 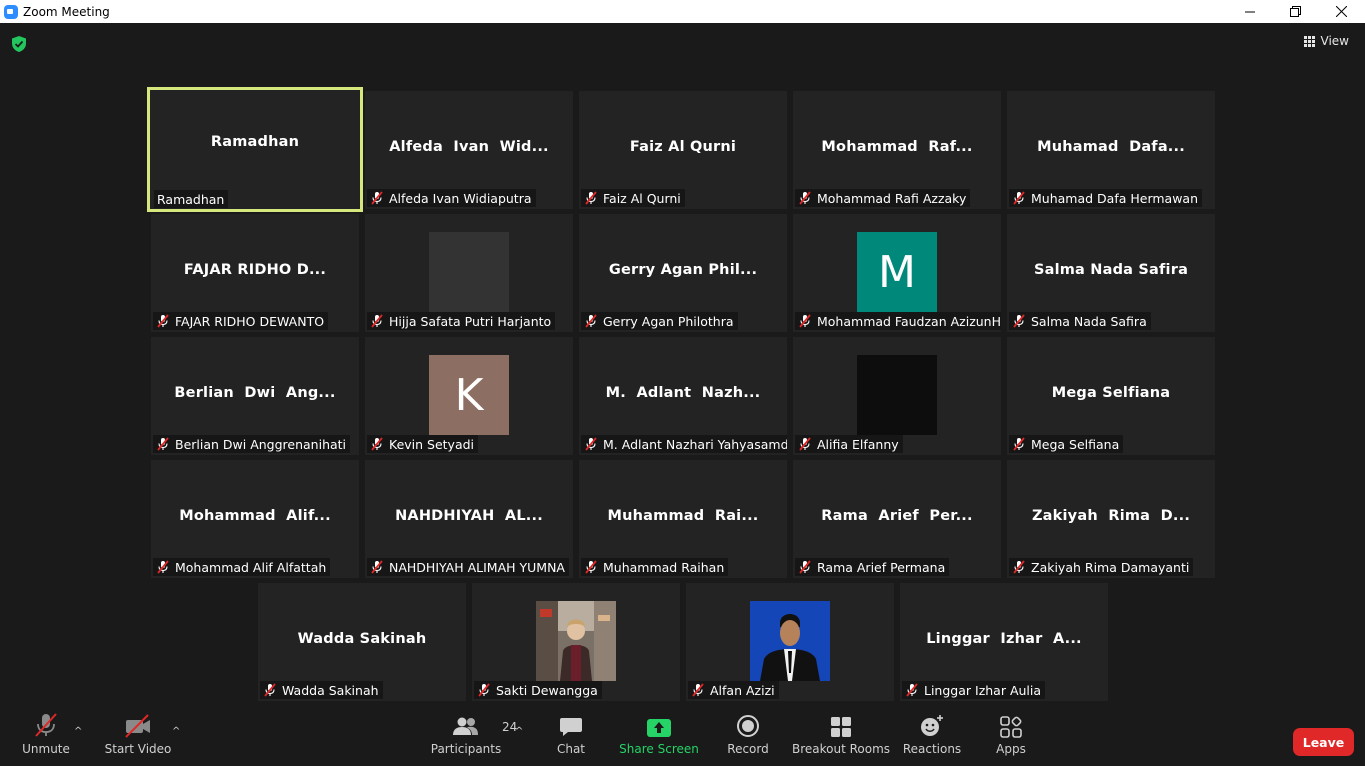 What do you see at coordinates (1295, 11) in the screenshot?
I see `restore-button` at bounding box center [1295, 11].